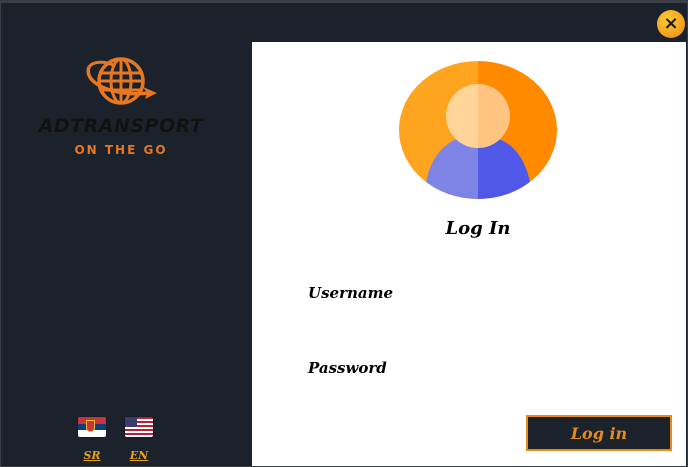 This screenshot has height=467, width=688. What do you see at coordinates (92, 439) in the screenshot?
I see `language-sr: SR` at bounding box center [92, 439].